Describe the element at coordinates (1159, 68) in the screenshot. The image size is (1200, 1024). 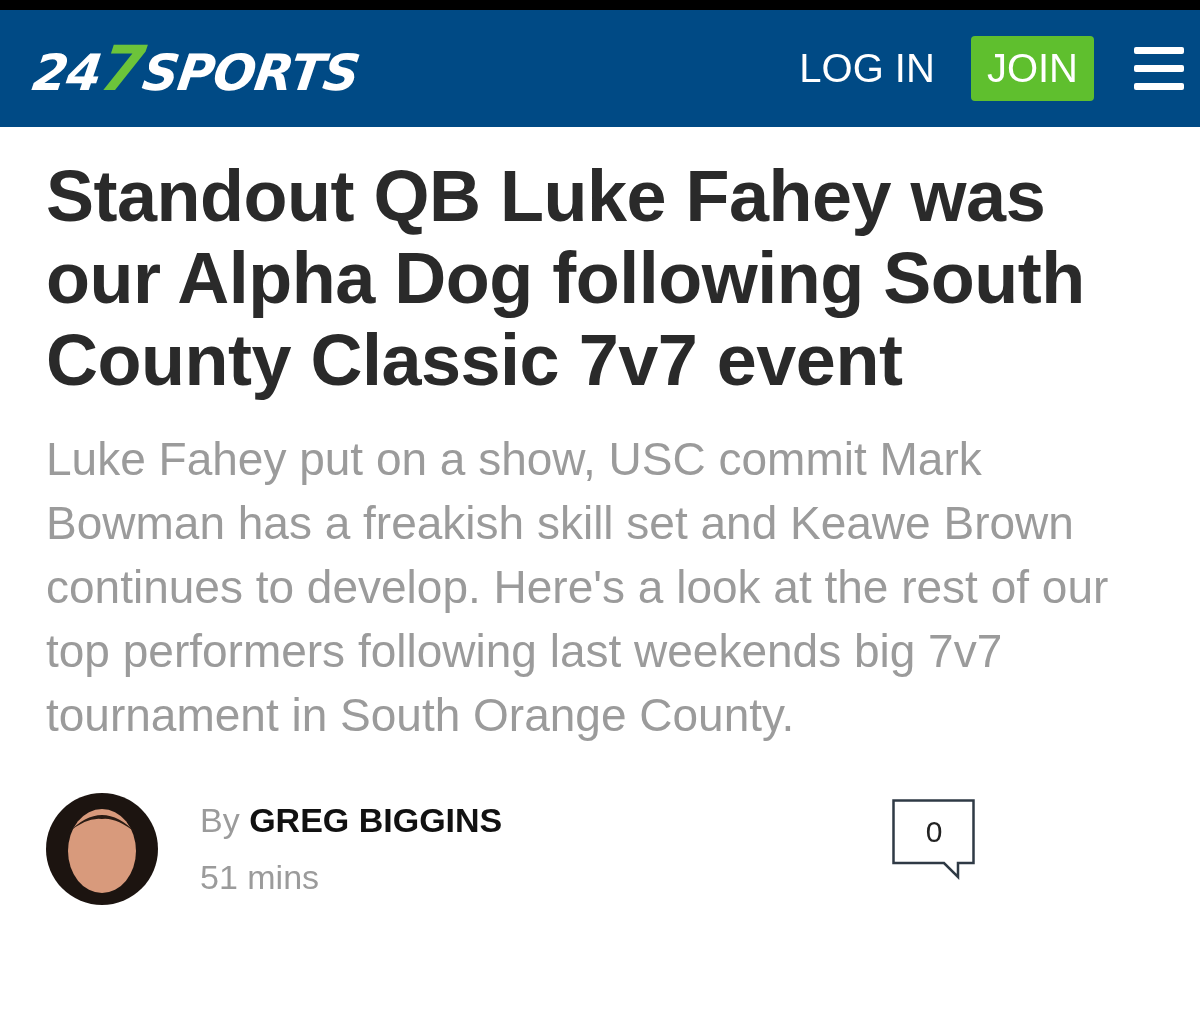
I see `menu-icon` at that location.